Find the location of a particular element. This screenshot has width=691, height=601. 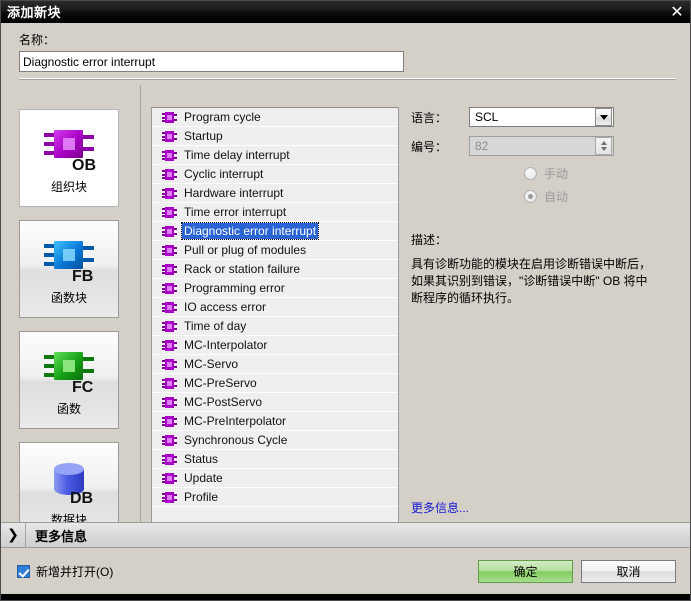

list-item: Program cycle is located at coordinates (275, 117).